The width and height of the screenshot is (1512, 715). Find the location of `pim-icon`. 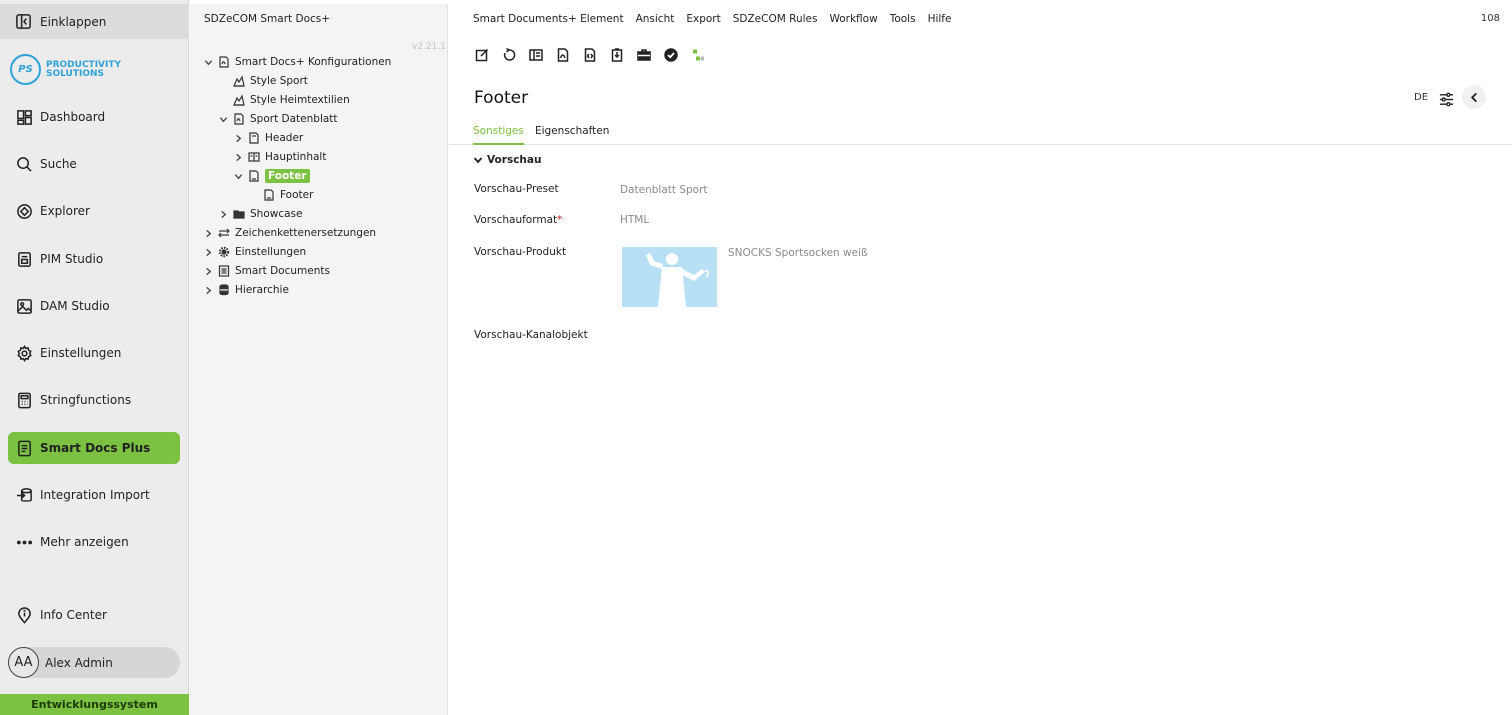

pim-icon is located at coordinates (24, 259).